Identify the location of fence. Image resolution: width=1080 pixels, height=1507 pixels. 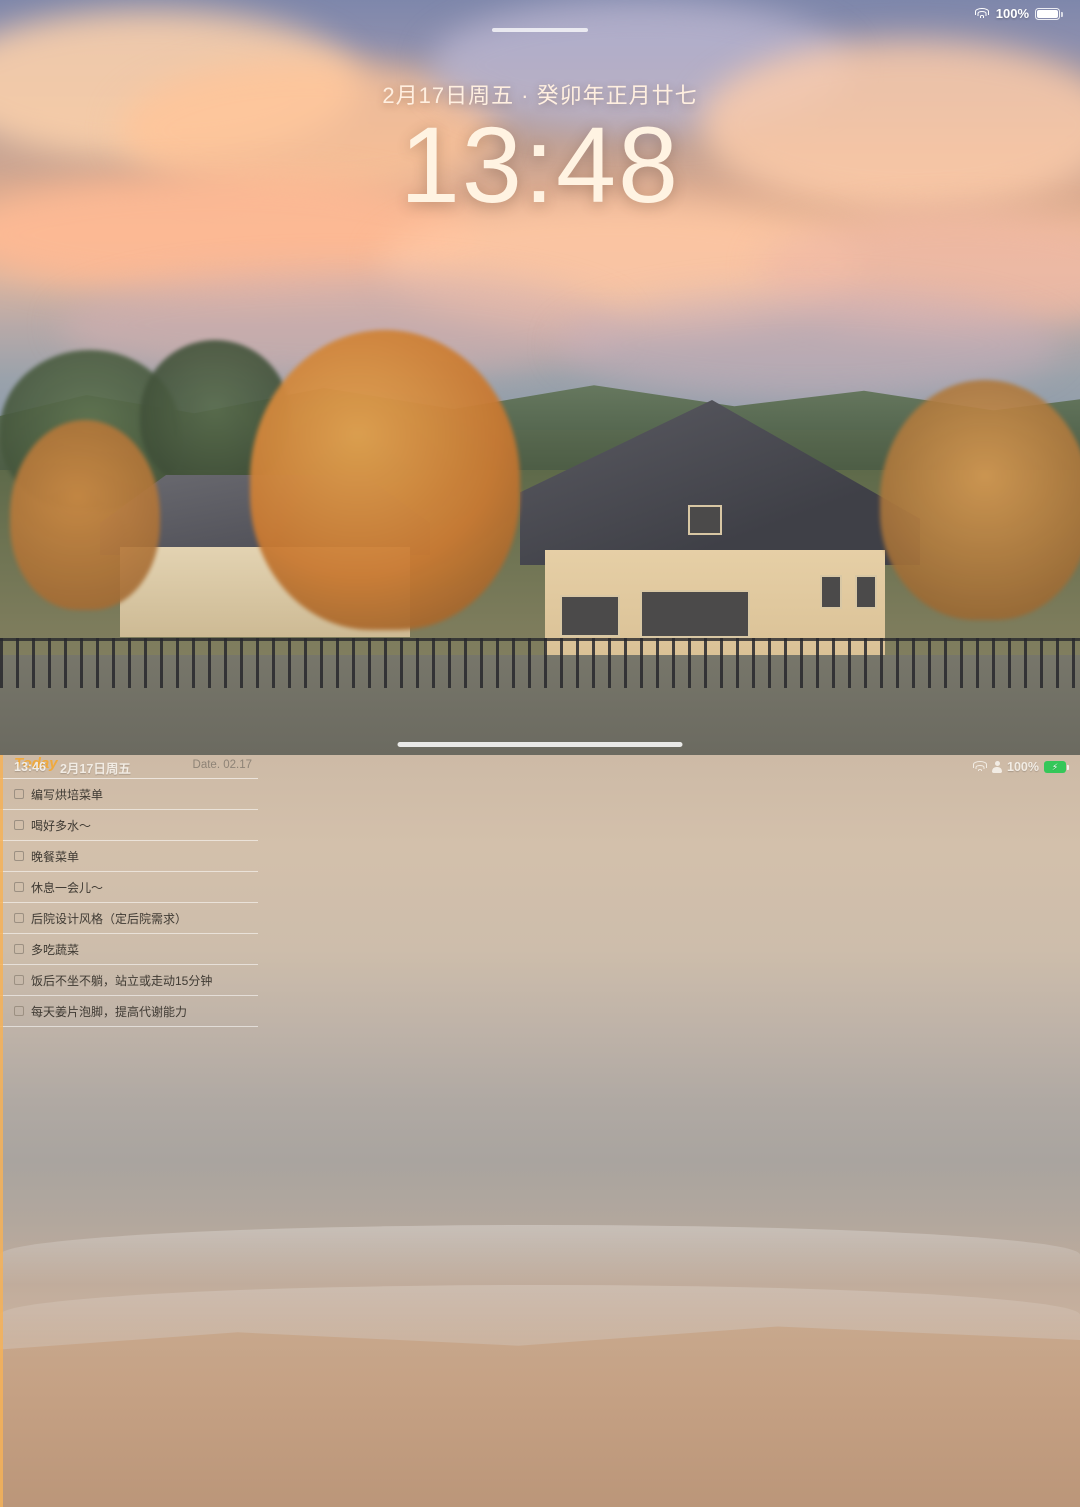
(540, 663).